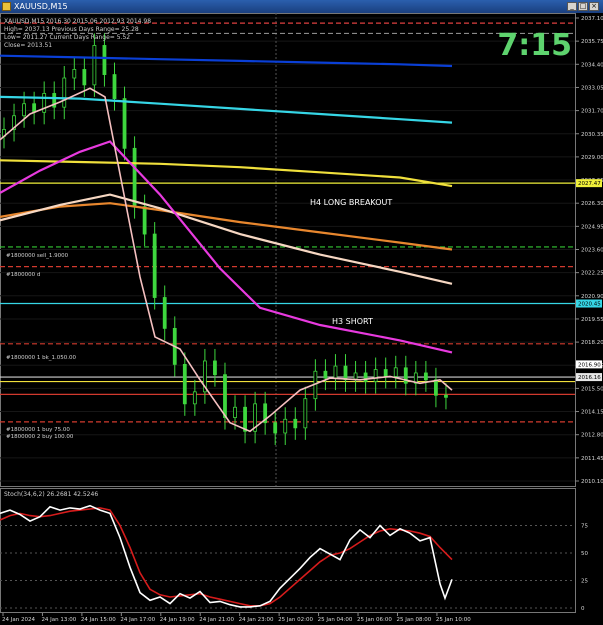  I want to click on price-tick-label: 2034.40, so click(592, 65).